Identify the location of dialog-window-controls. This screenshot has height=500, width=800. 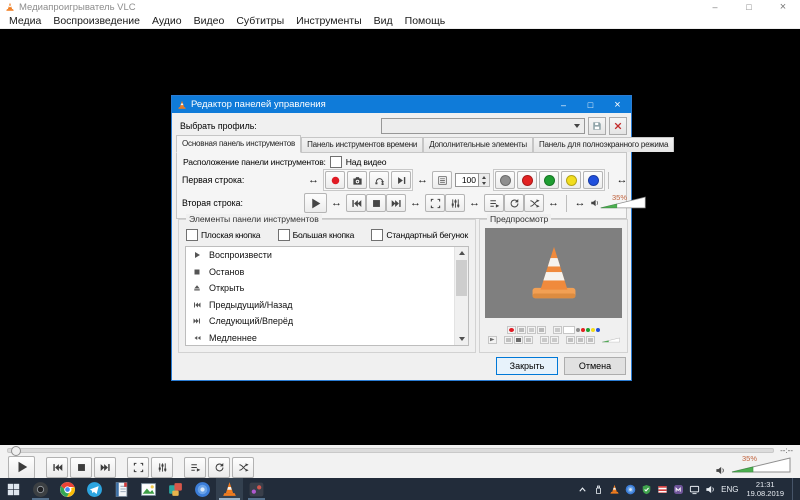
(590, 104).